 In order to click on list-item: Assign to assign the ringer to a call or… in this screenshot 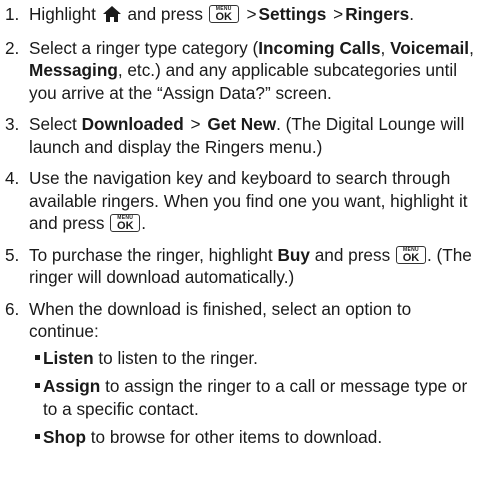, I will do `click(255, 397)`.